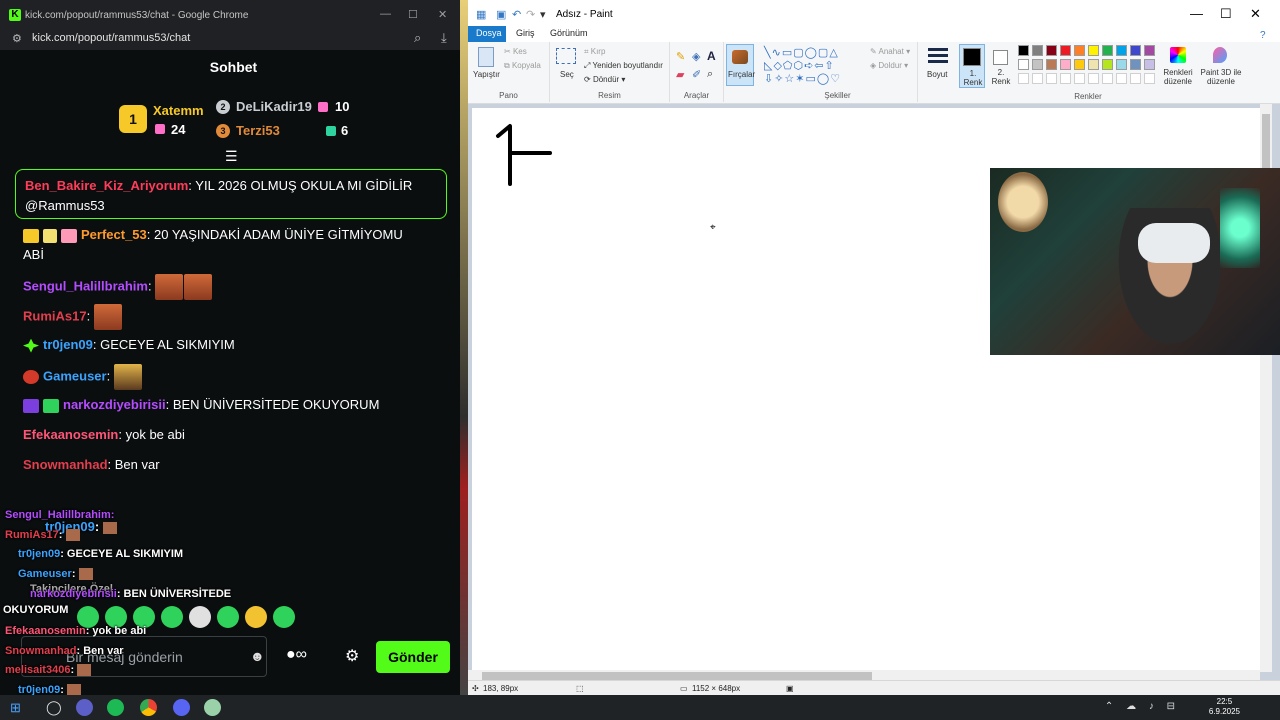 This screenshot has height=720, width=1280. What do you see at coordinates (486, 74) in the screenshot?
I see `paste-button: Yapıştır` at bounding box center [486, 74].